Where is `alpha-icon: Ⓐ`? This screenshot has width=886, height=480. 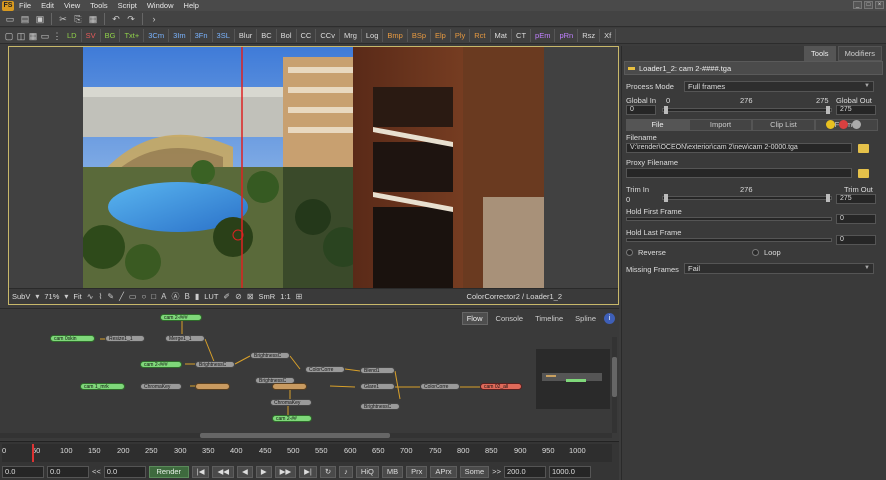 alpha-icon: Ⓐ is located at coordinates (175, 296).